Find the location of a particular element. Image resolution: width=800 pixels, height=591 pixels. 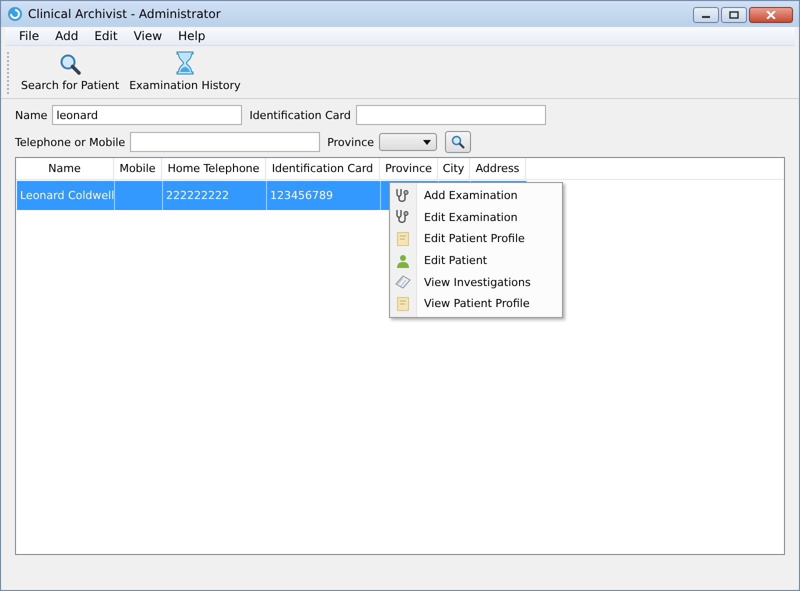

close-button is located at coordinates (771, 15).